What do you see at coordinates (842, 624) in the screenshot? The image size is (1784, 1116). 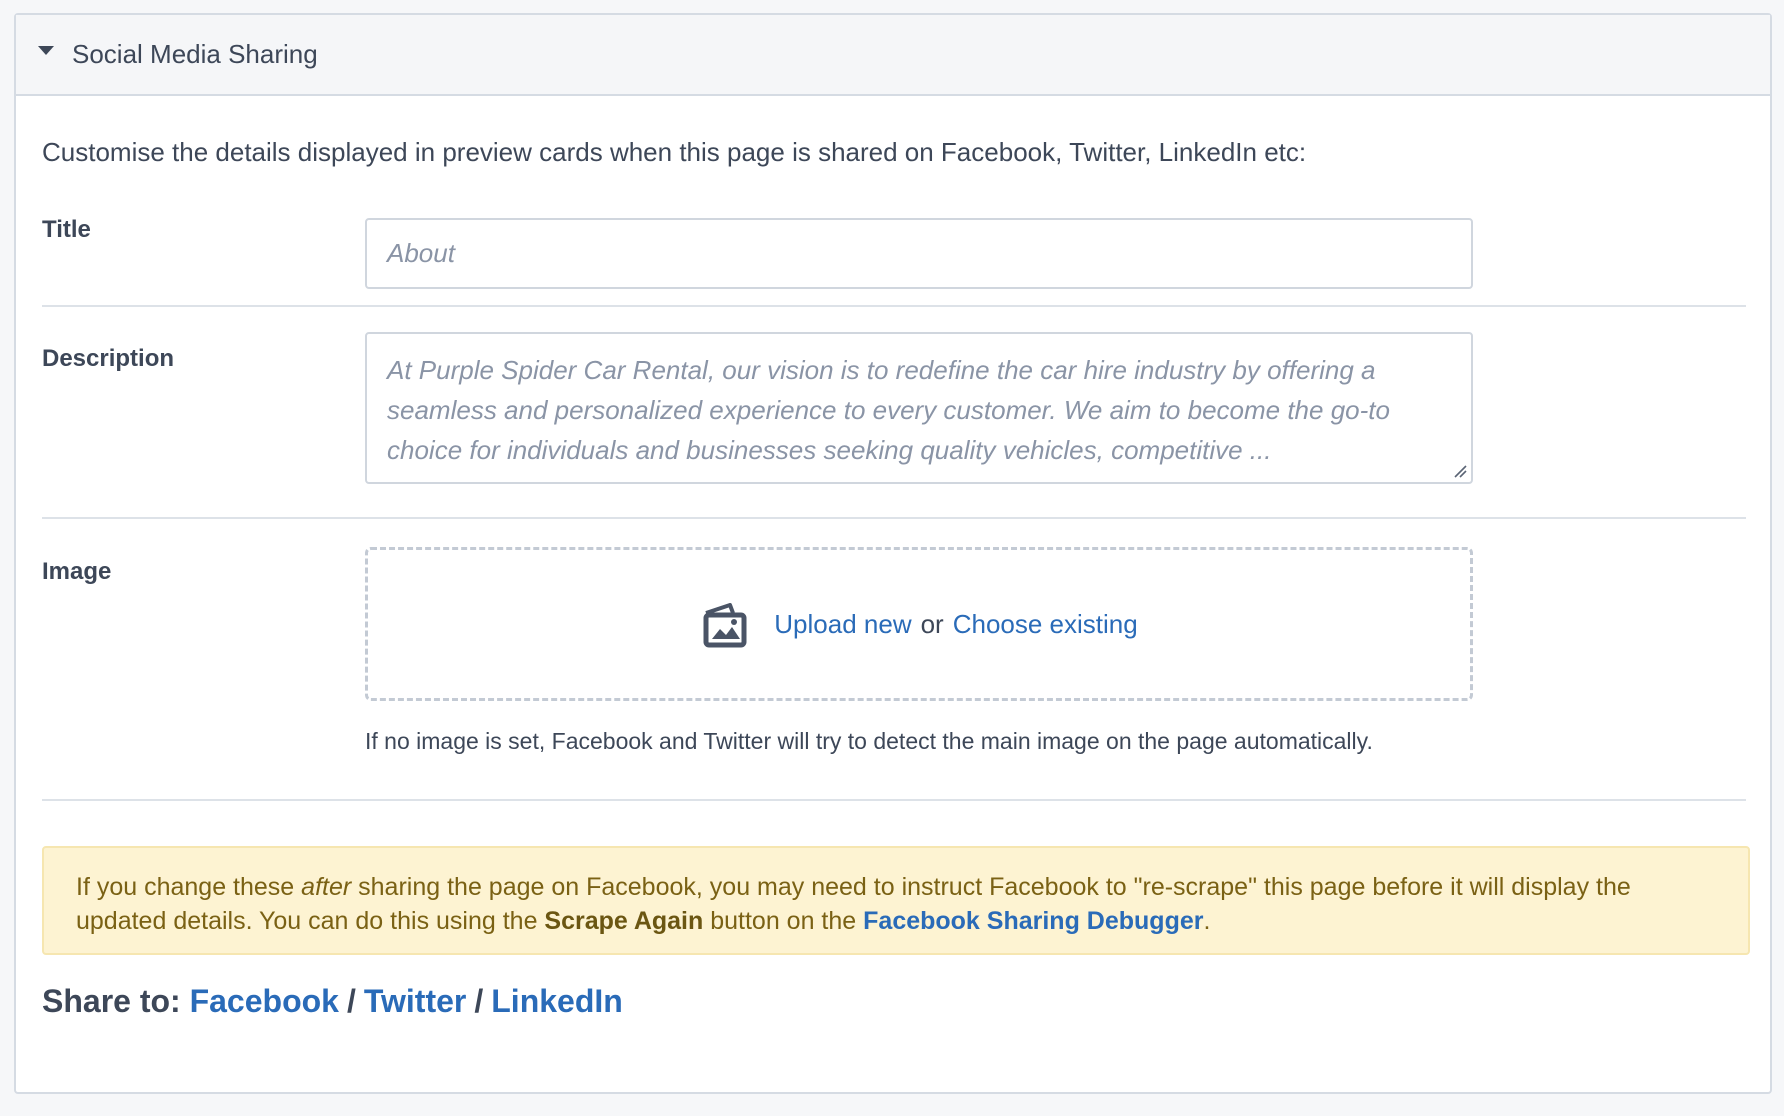 I see `upload-new-link: Upload new` at bounding box center [842, 624].